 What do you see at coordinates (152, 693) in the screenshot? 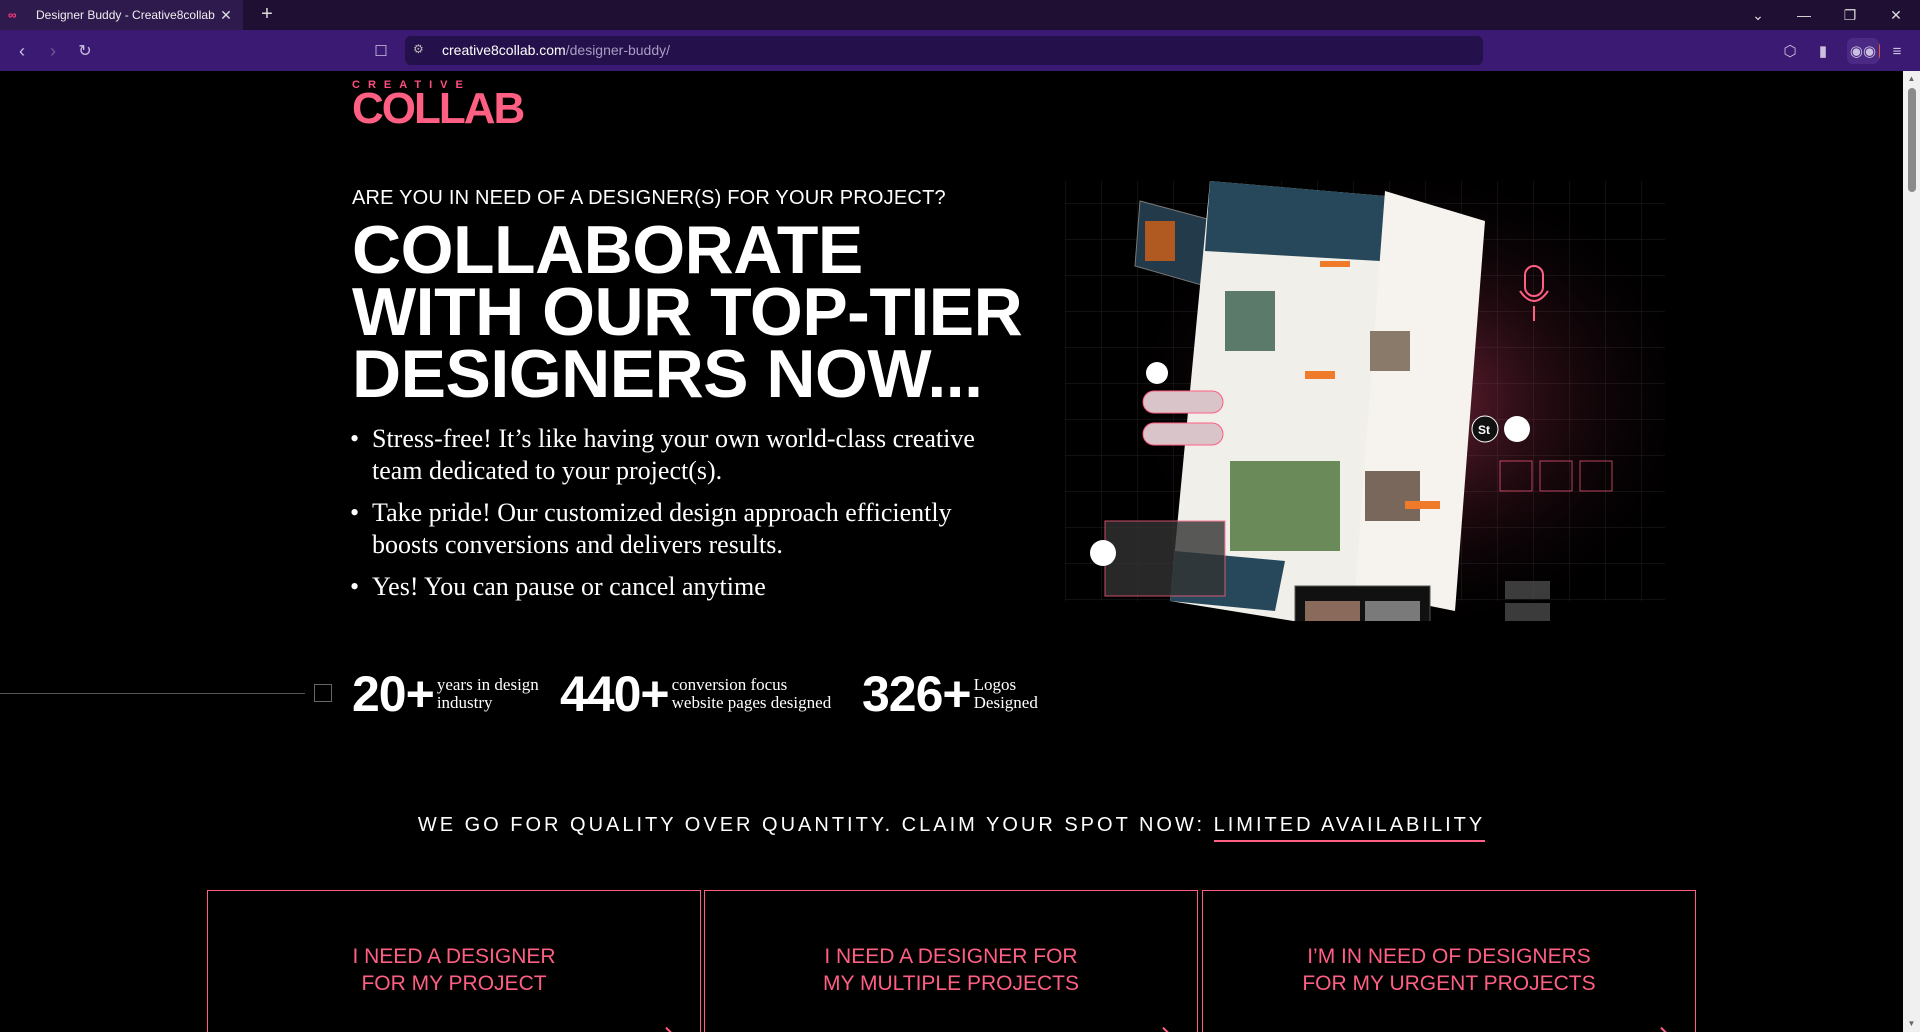
I see `divider-line` at bounding box center [152, 693].